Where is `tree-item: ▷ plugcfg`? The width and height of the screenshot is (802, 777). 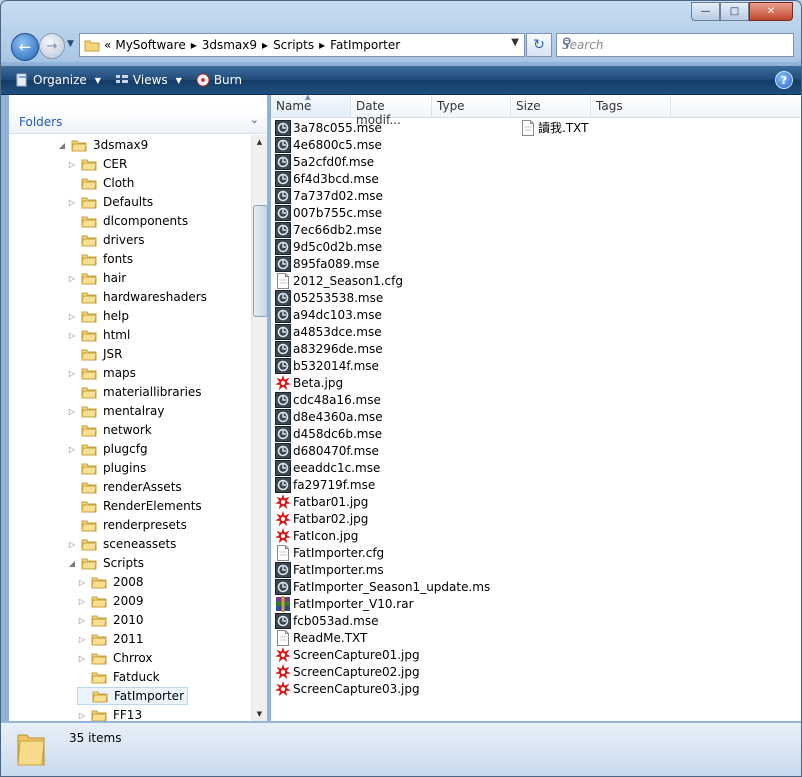 tree-item: ▷ plugcfg is located at coordinates (107, 449).